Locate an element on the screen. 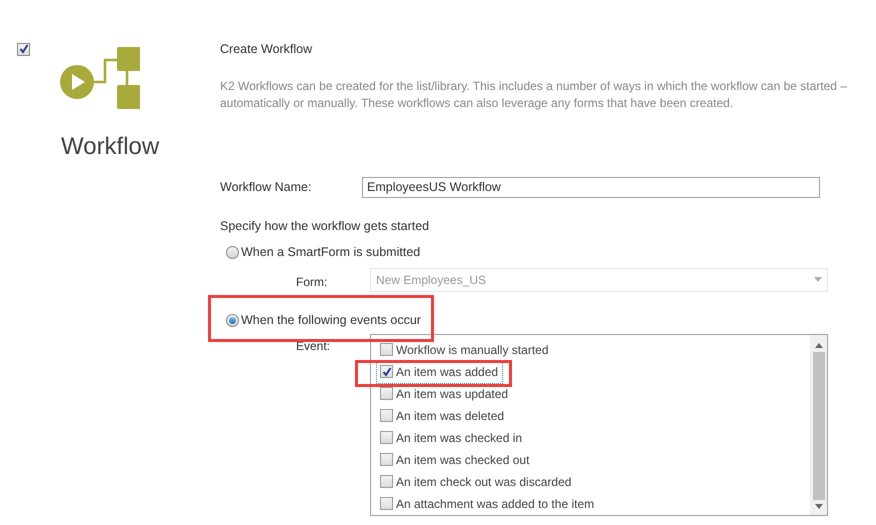 Image resolution: width=876 pixels, height=525 pixels. event-option: An item was updated is located at coordinates (444, 393).